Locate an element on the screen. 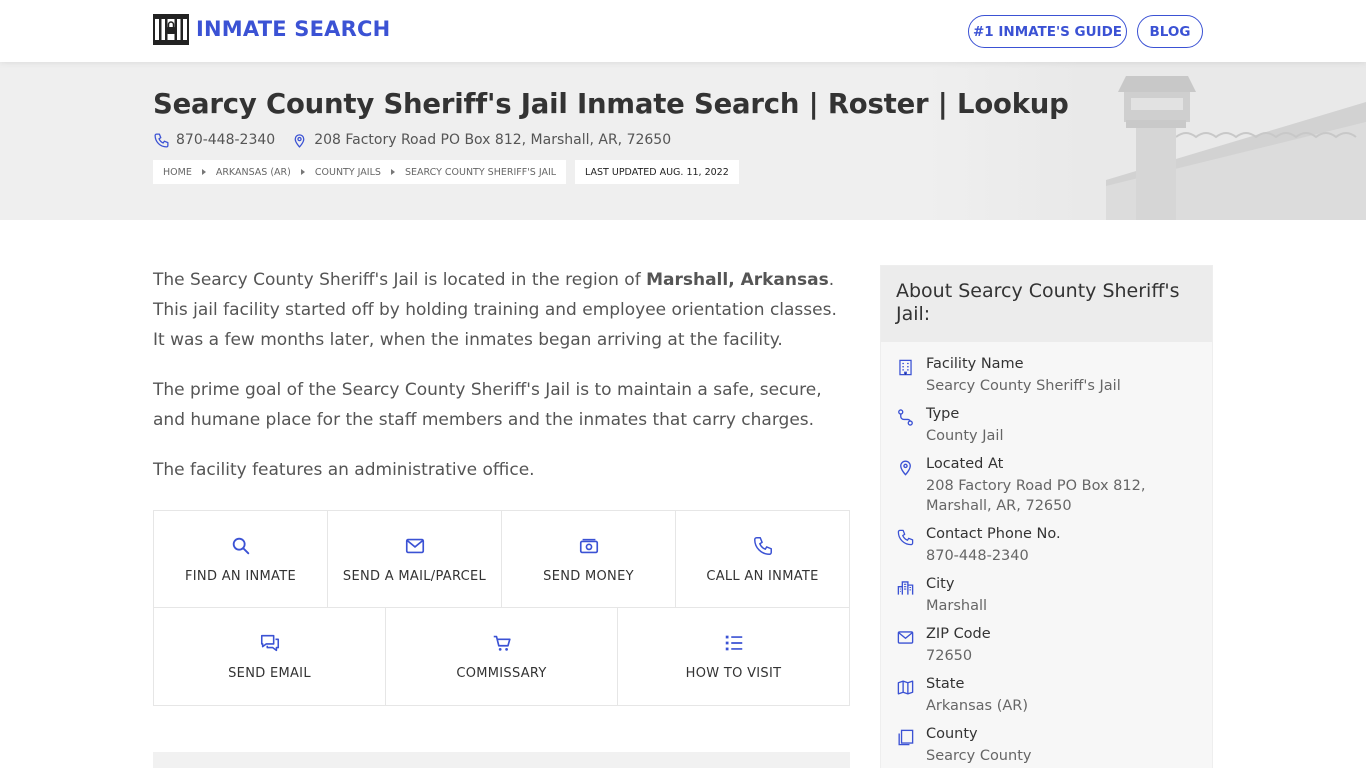  facility-name-value: Searcy County Sheriff's Jail is located at coordinates (1023, 386).